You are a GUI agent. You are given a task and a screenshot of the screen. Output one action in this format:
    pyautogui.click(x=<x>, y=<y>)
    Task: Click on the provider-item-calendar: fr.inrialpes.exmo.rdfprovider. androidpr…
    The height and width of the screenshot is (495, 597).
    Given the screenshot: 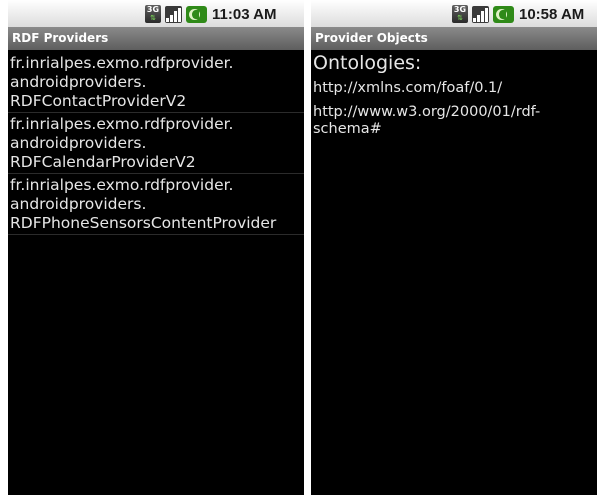 What is the action you would take?
    pyautogui.click(x=156, y=143)
    